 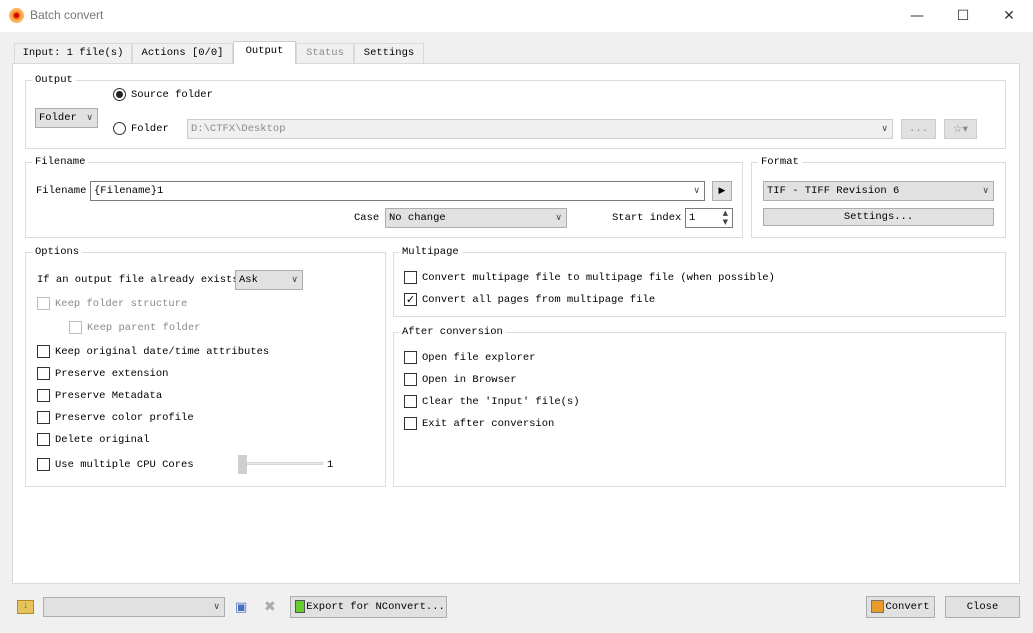 I want to click on save-icon: ▣, so click(x=241, y=607).